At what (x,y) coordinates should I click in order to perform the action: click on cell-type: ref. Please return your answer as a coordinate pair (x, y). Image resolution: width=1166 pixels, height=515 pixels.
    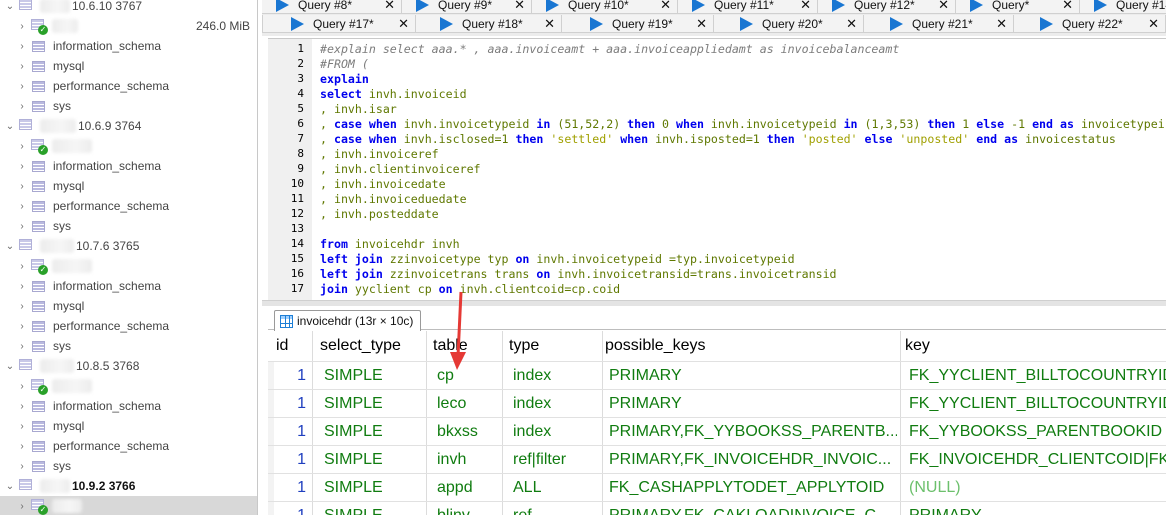
    Looking at the image, I should click on (558, 508).